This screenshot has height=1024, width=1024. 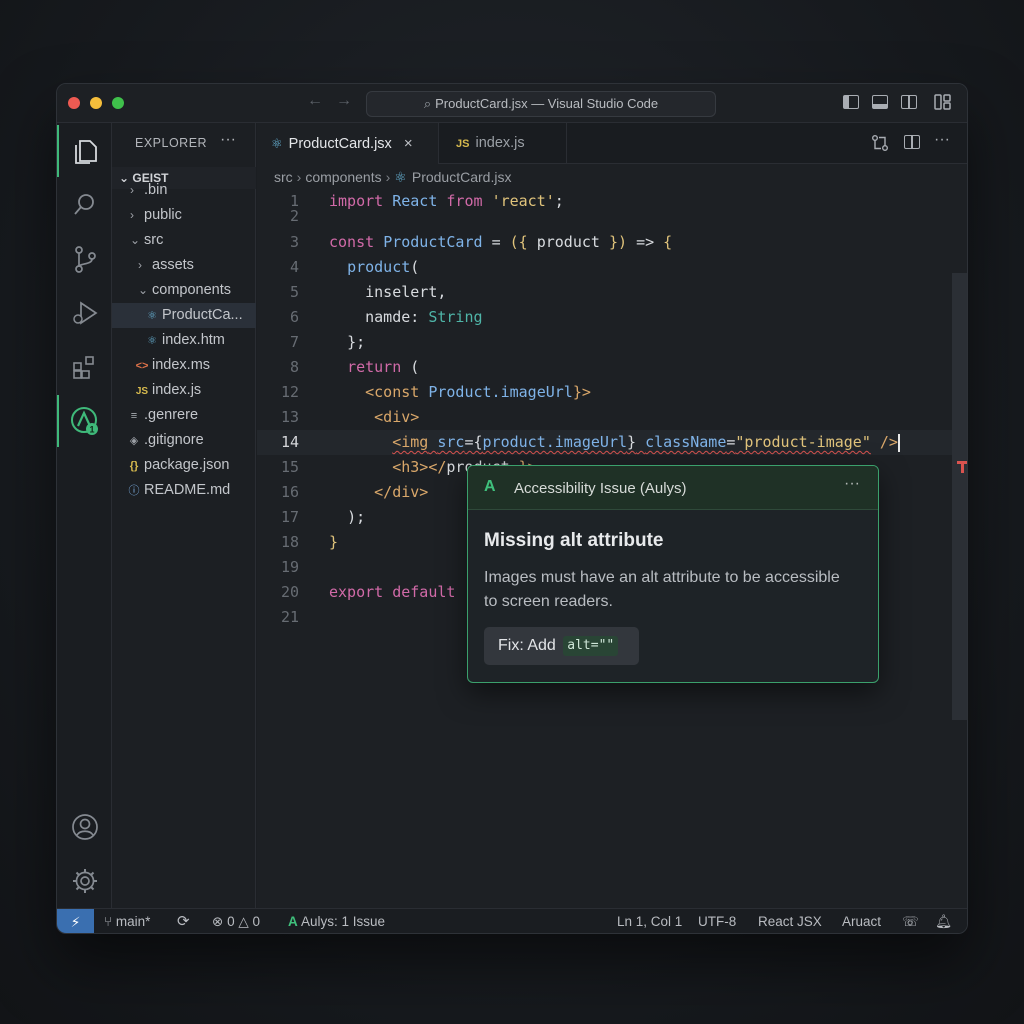 I want to click on tree-item-label: public, so click(x=163, y=215).